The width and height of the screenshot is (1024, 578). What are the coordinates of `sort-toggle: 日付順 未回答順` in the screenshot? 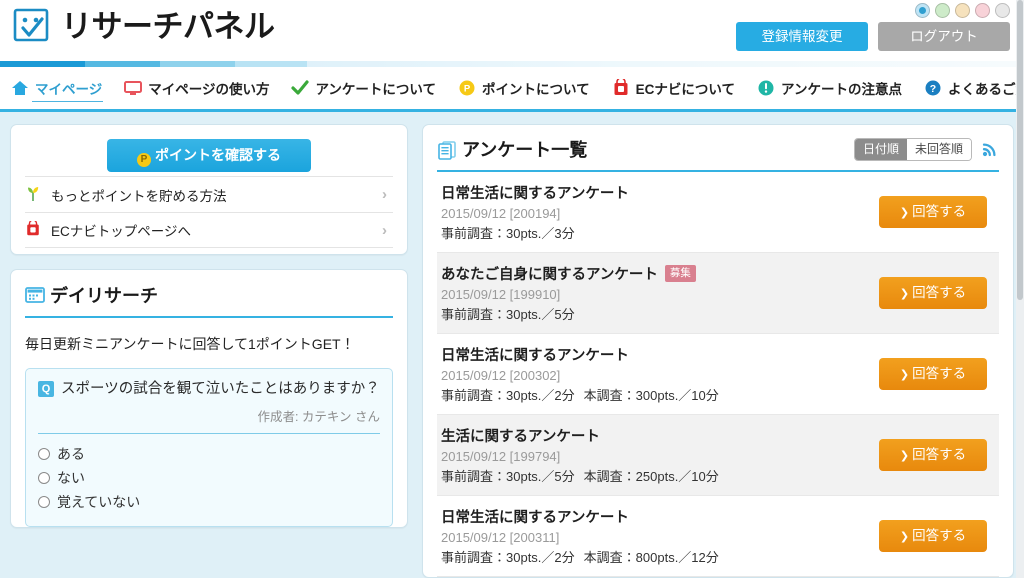 It's located at (912, 149).